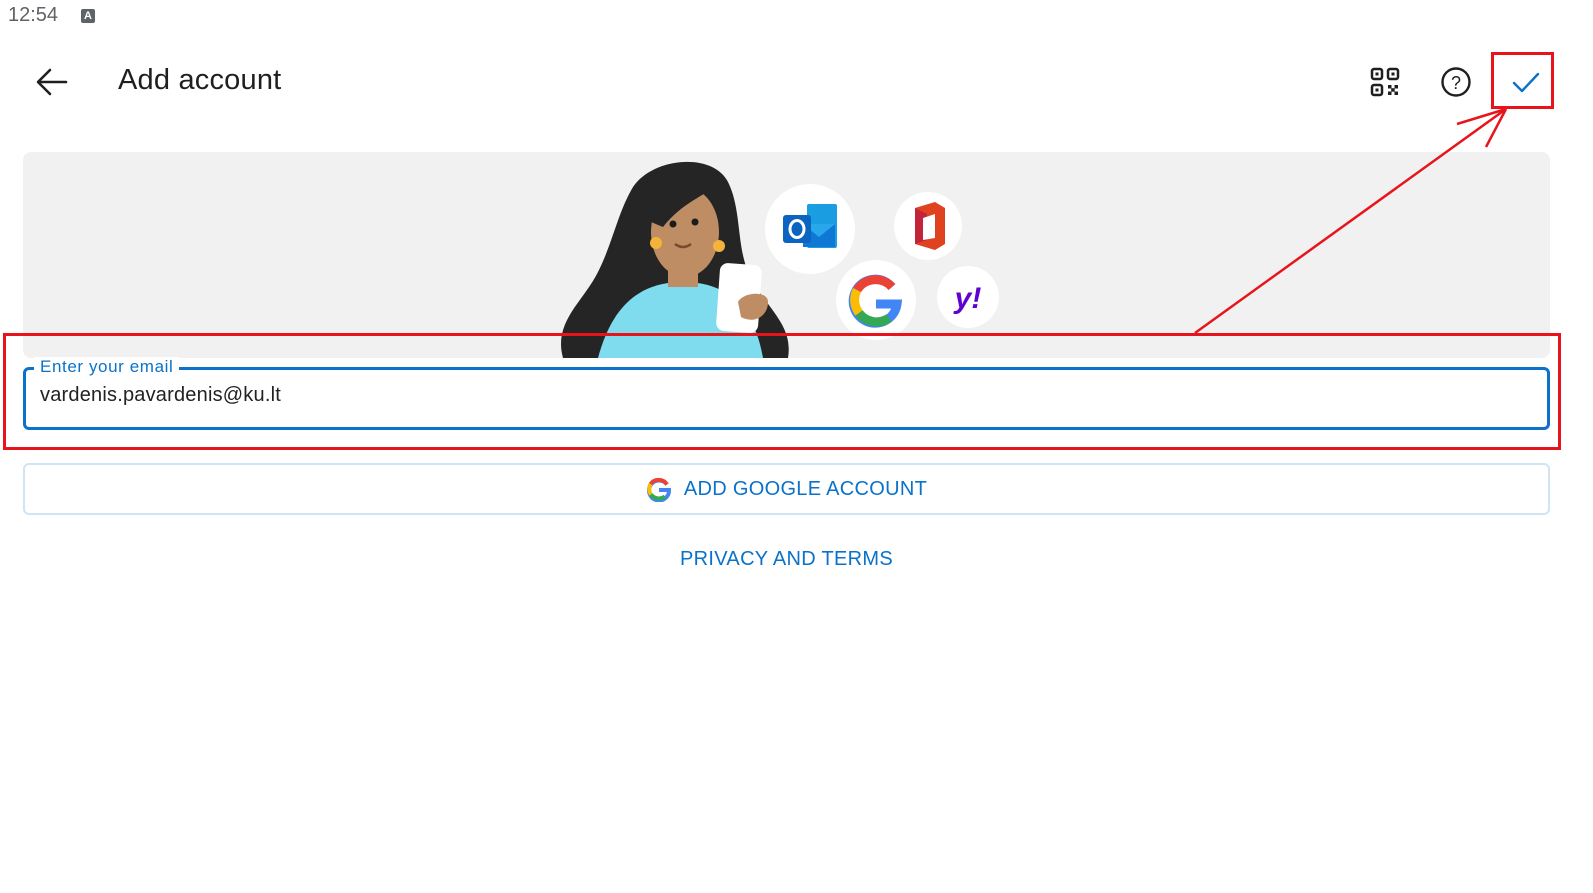 The height and width of the screenshot is (893, 1593). I want to click on status-time: 12:54, so click(33, 15).